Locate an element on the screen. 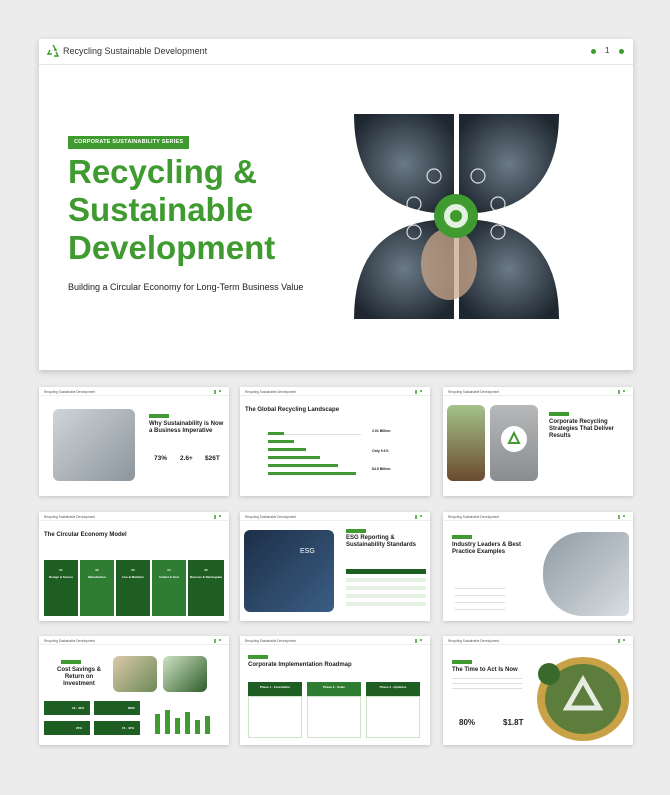  thumb-title: Cost Savings & Return on Investment is located at coordinates (79, 677).